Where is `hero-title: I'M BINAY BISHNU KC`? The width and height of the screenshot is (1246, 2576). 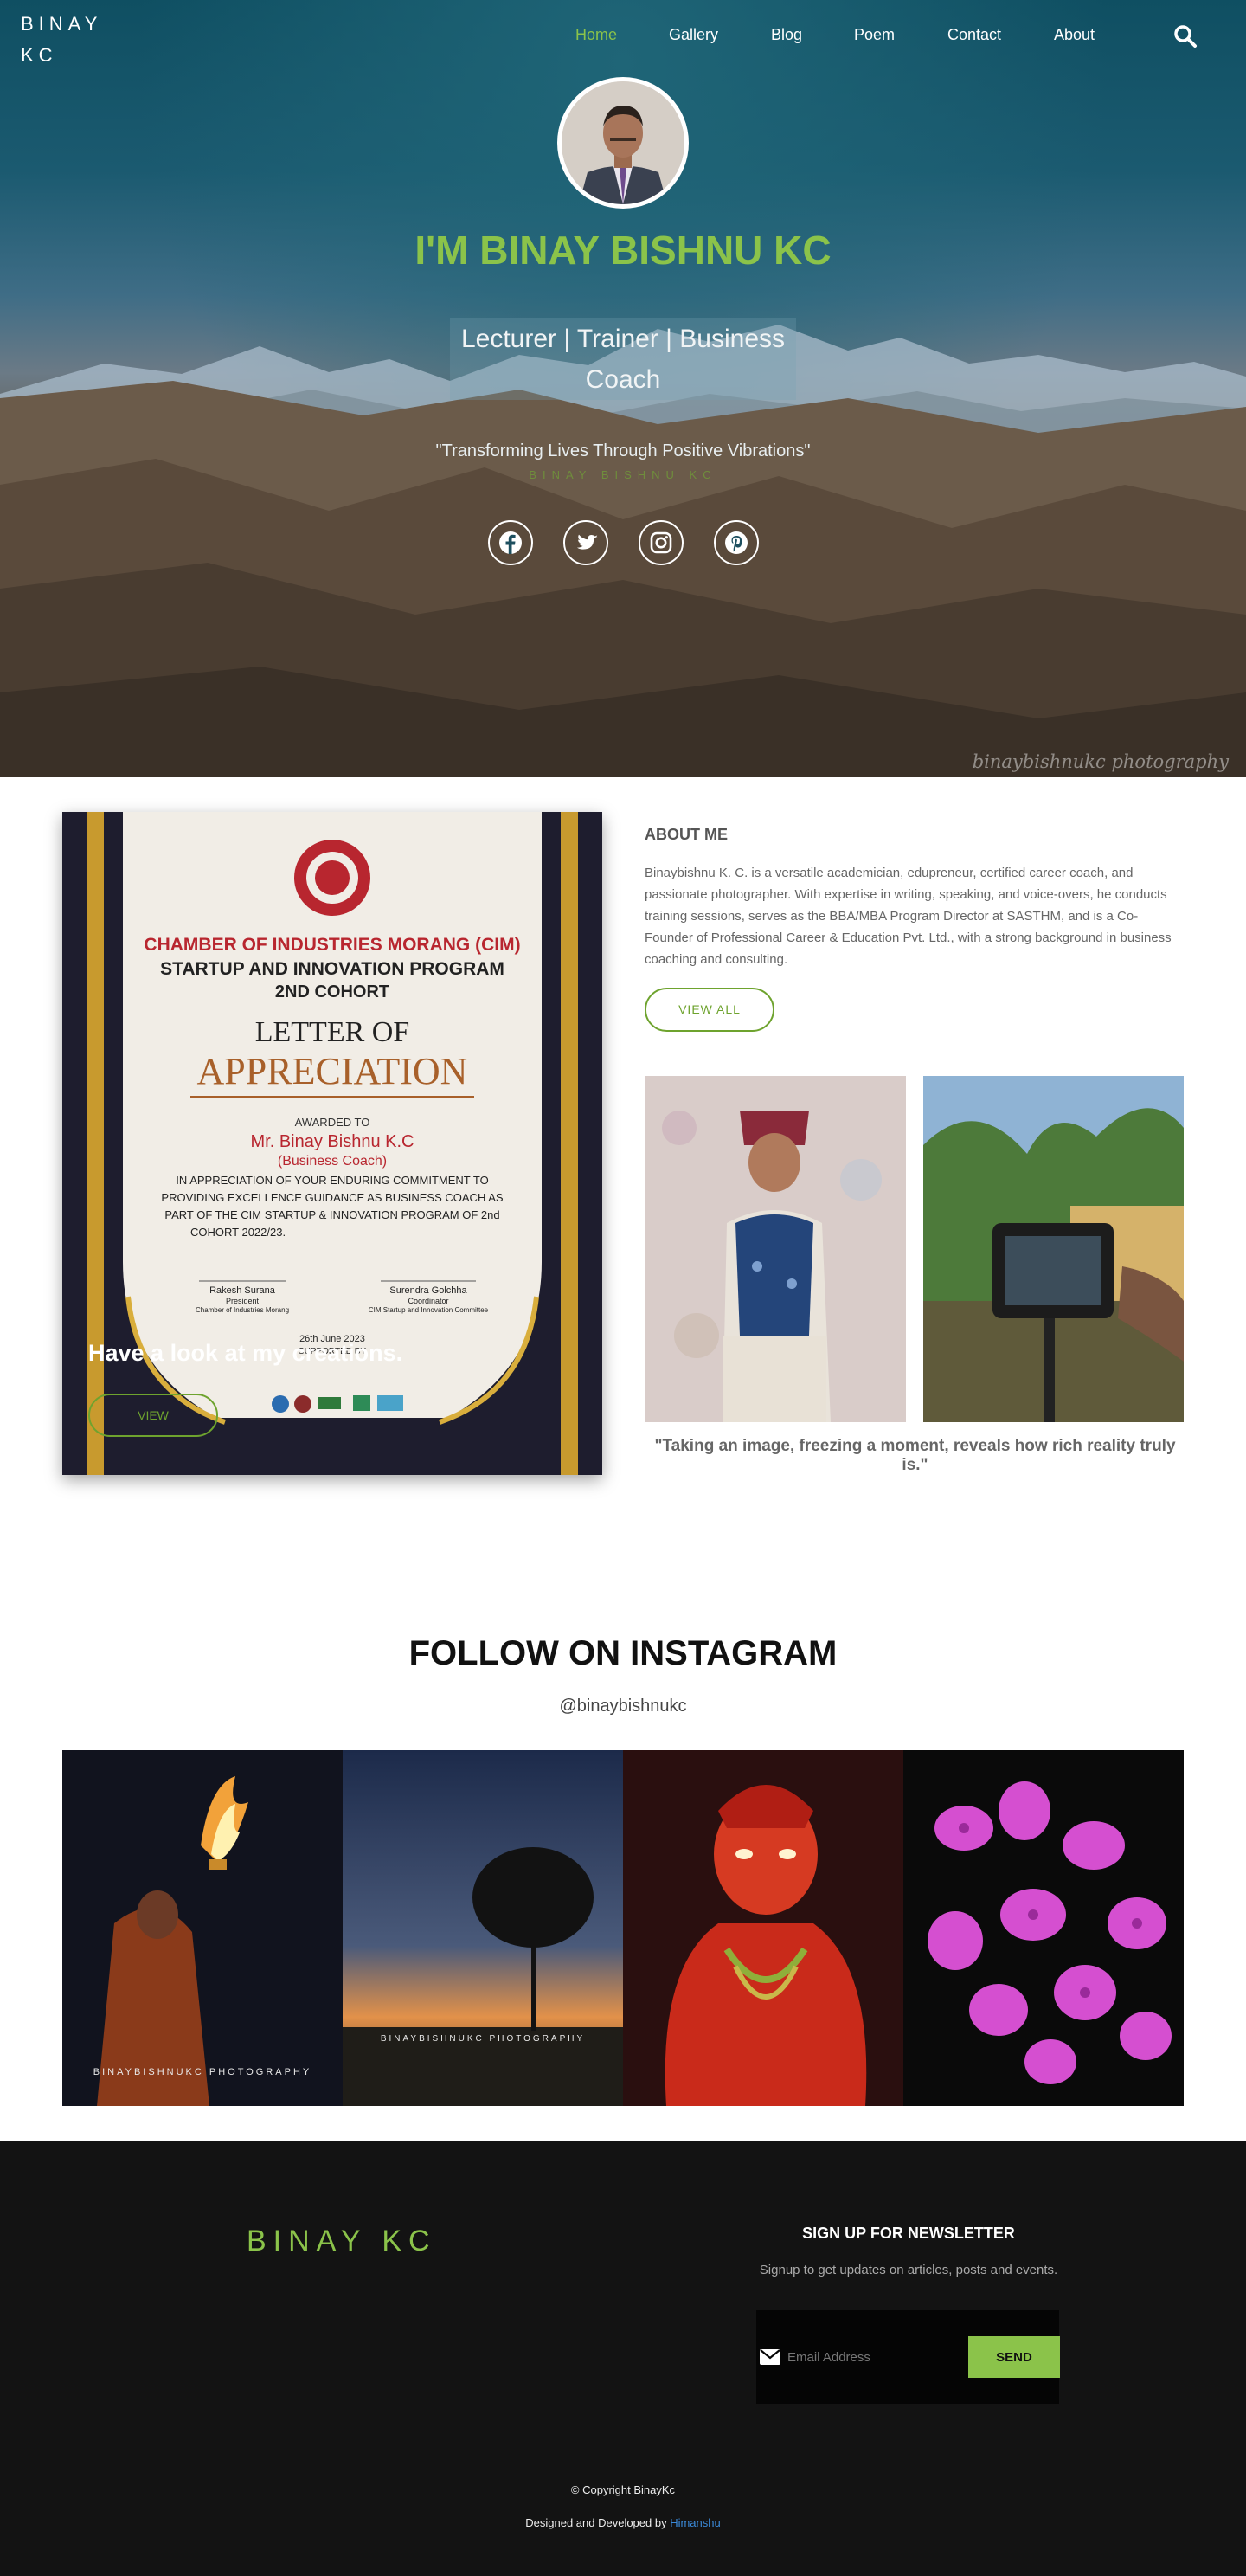
hero-title: I'M BINAY BISHNU KC is located at coordinates (623, 250).